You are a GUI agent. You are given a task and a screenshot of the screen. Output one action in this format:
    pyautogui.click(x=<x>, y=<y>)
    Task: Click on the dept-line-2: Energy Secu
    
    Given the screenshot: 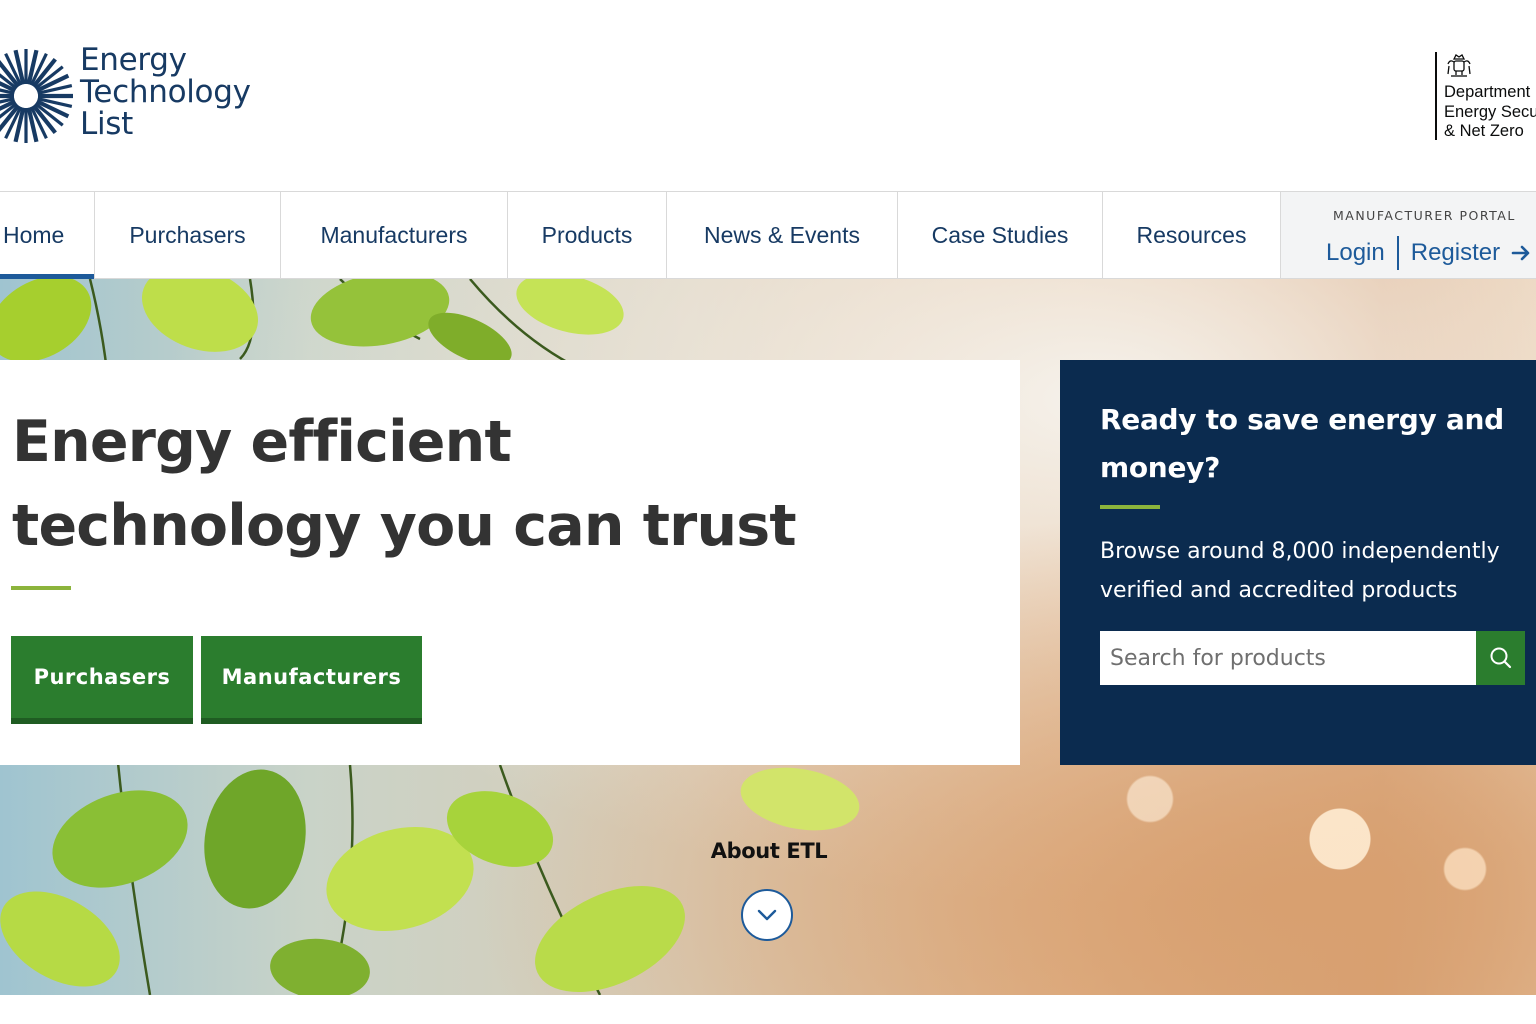 What is the action you would take?
    pyautogui.click(x=1490, y=111)
    